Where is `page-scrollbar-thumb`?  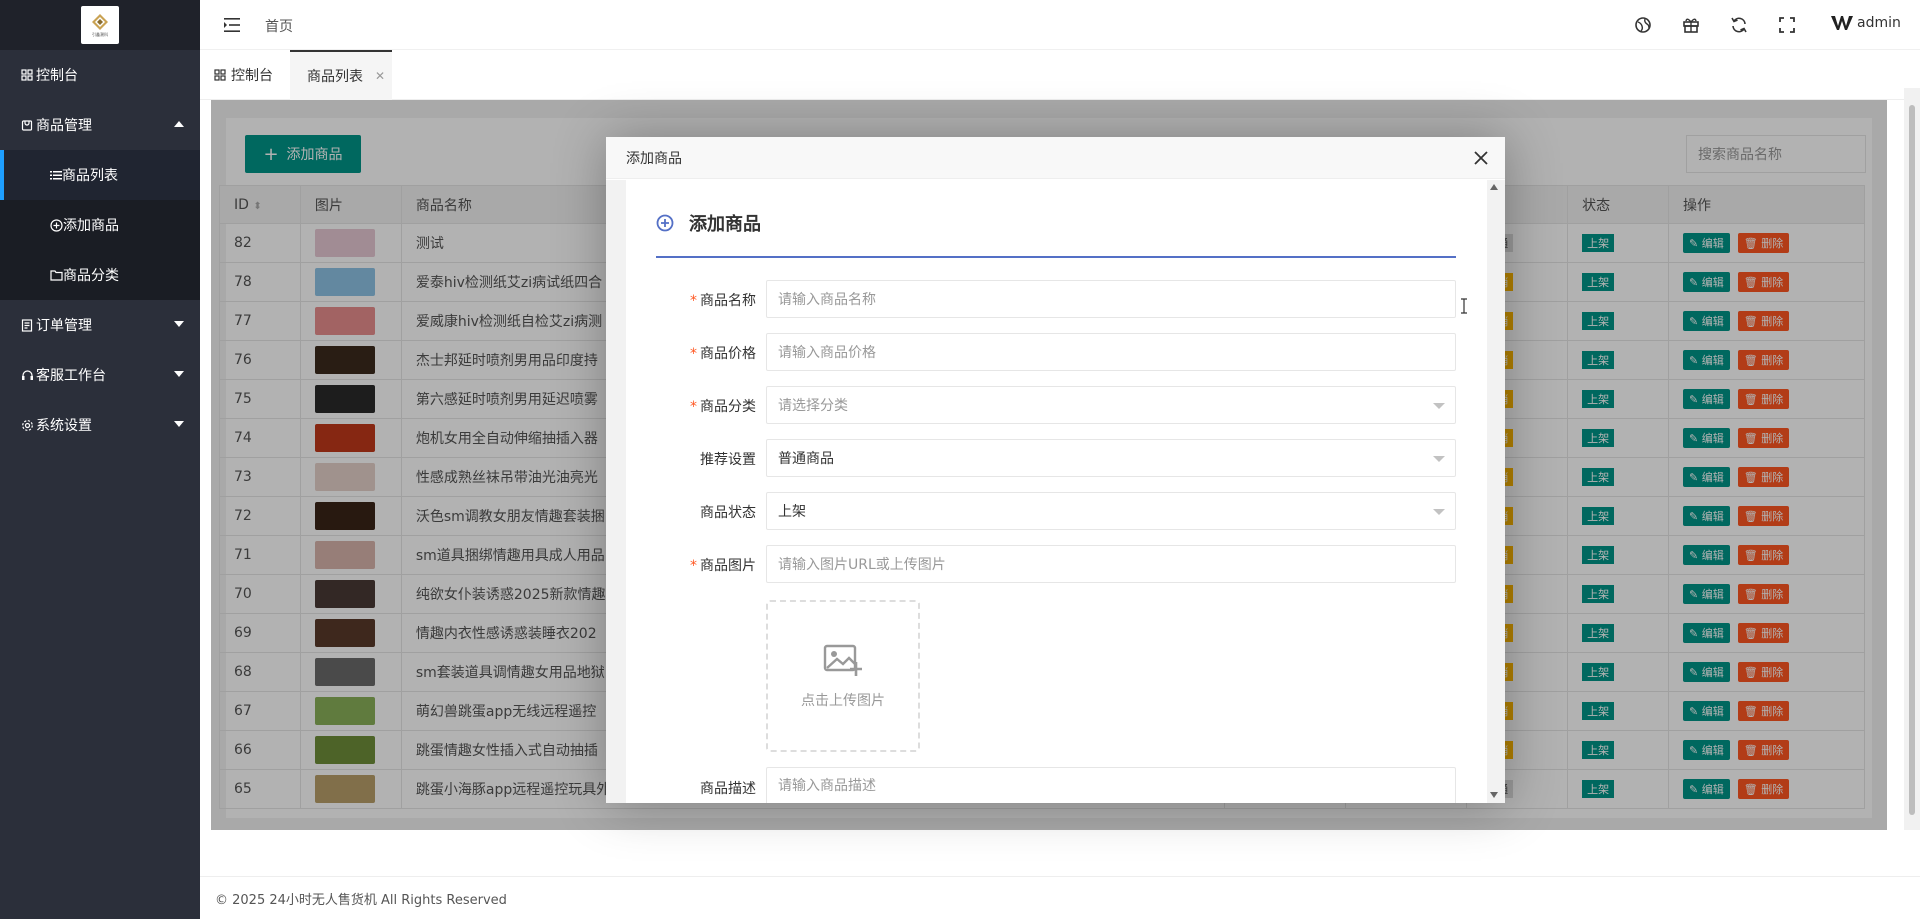
page-scrollbar-thumb is located at coordinates (1912, 460).